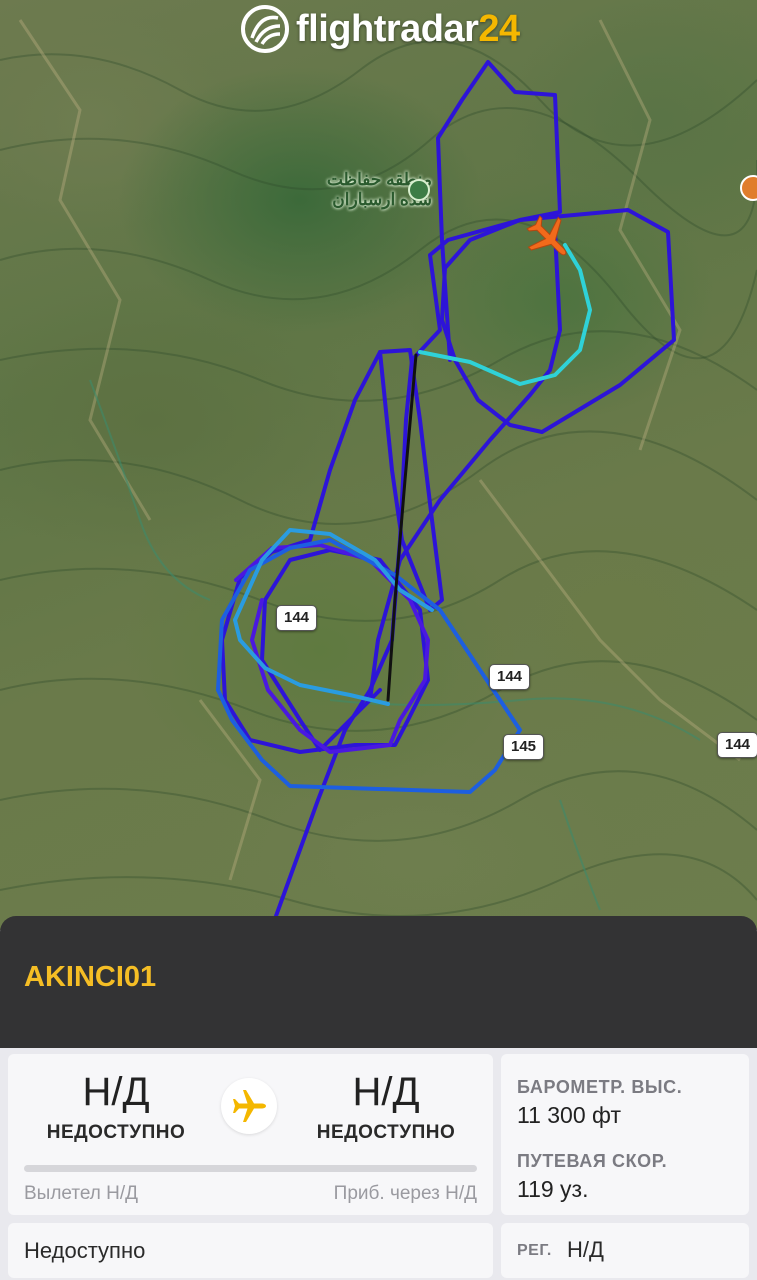 This screenshot has width=757, height=1280. I want to click on baro-alt-label: БАРОМЕТР. ВЫС., so click(600, 1087).